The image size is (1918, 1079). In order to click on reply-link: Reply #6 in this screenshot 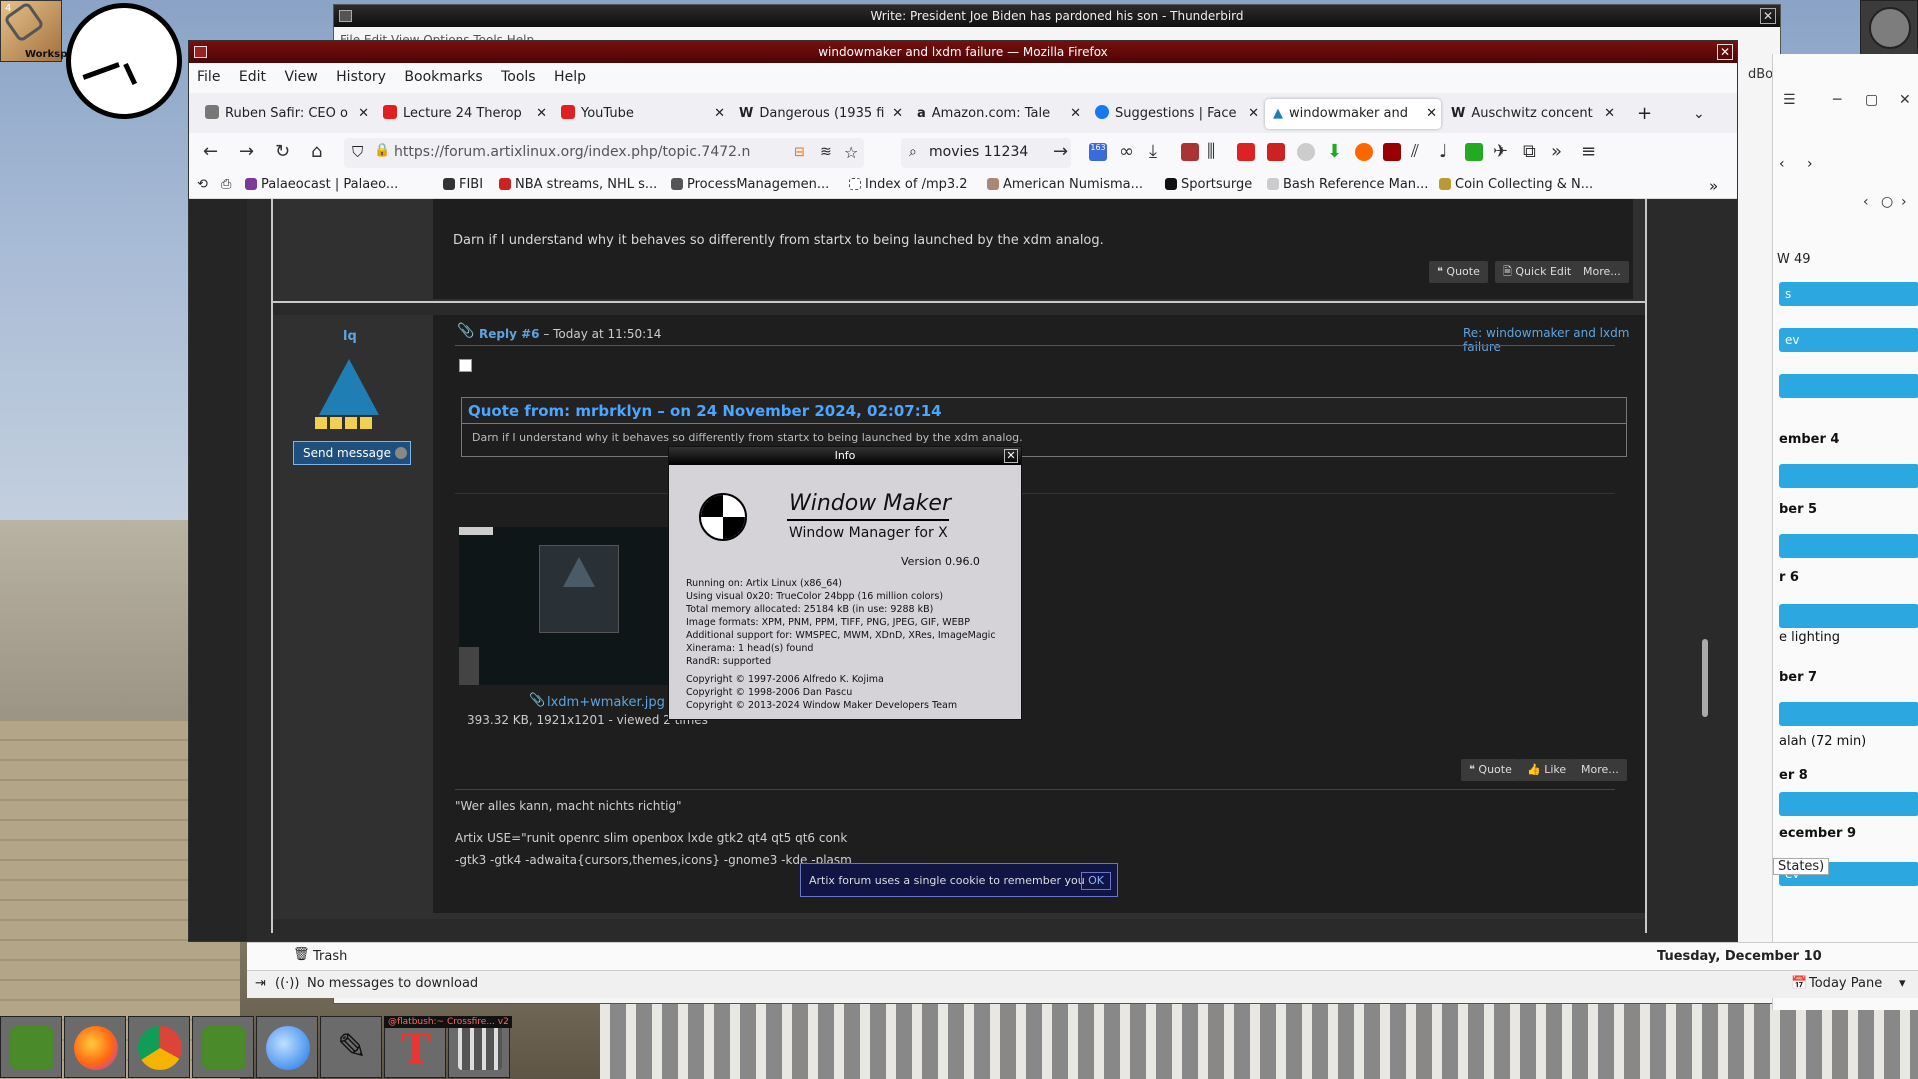, I will do `click(509, 334)`.